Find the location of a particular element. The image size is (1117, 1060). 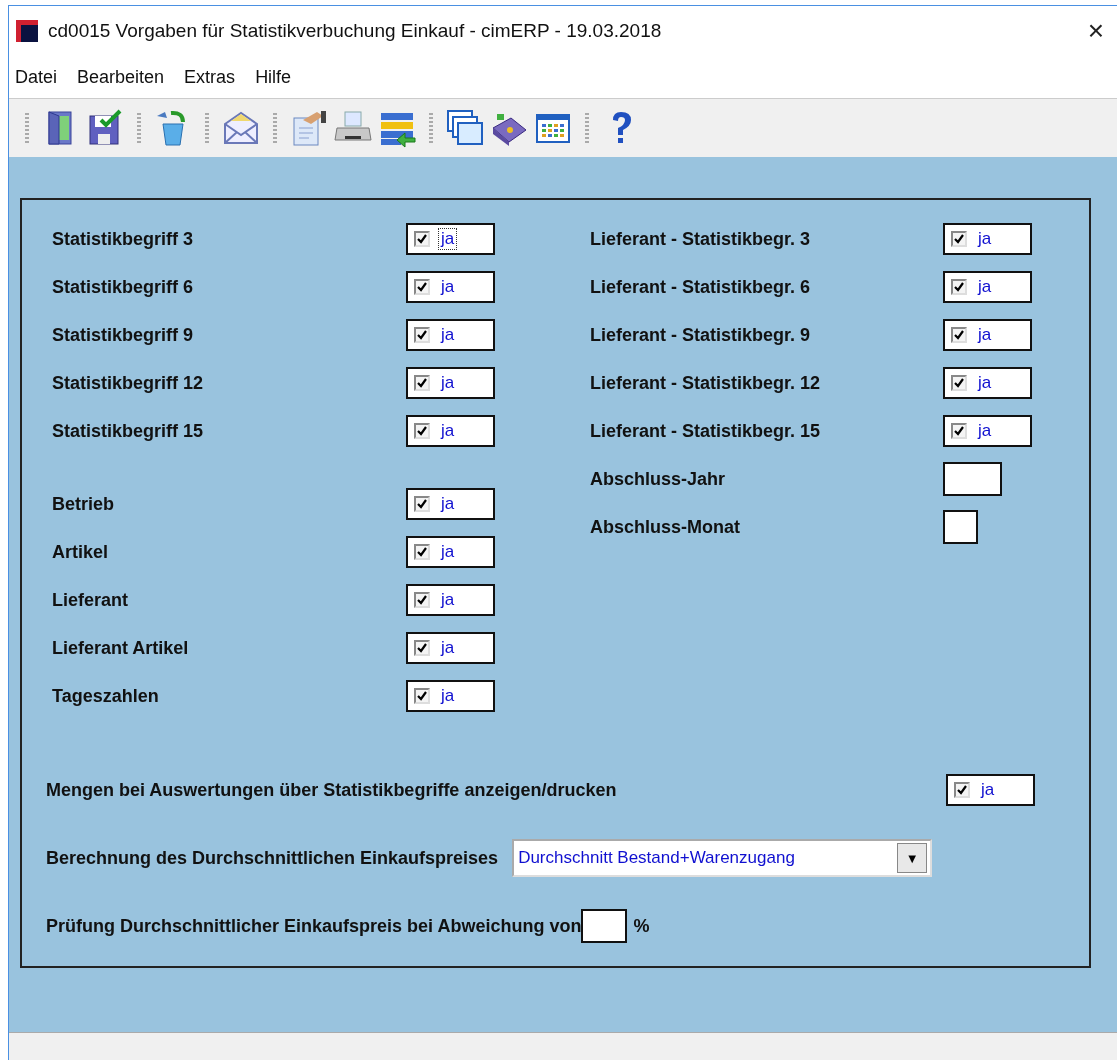

field-label: Abschluss-Monat is located at coordinates (665, 527).